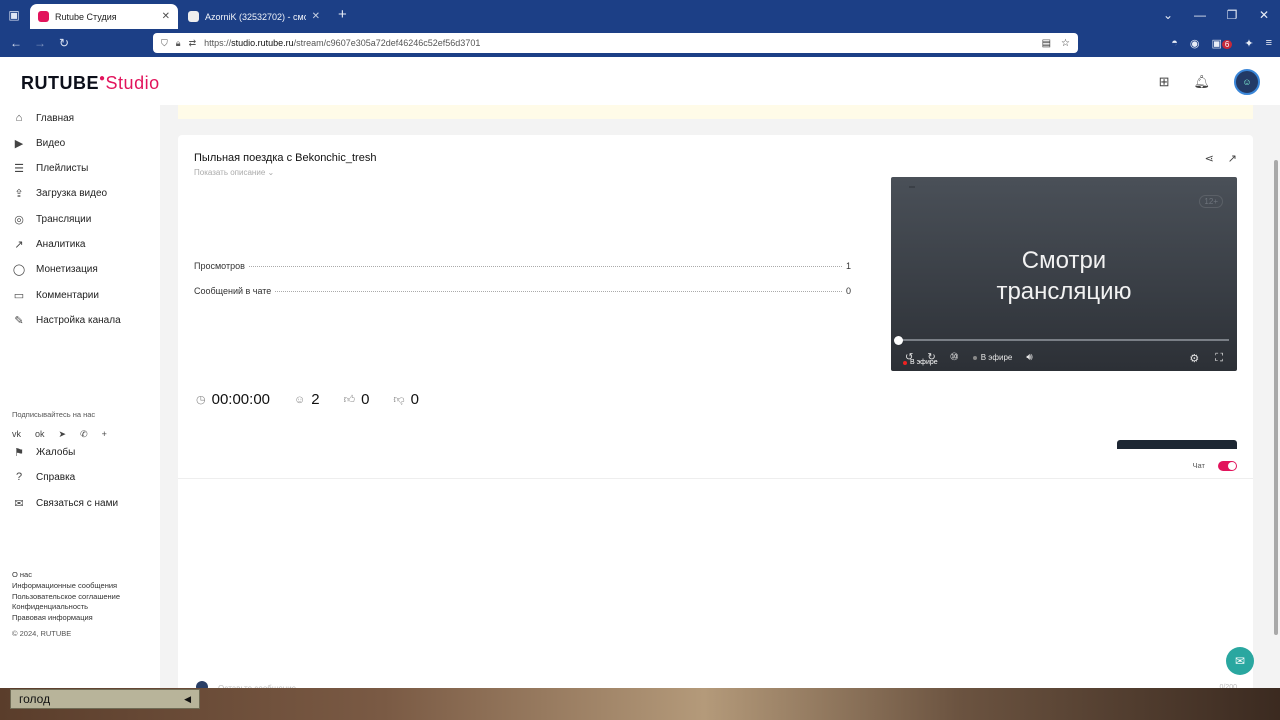 This screenshot has width=1280, height=720. What do you see at coordinates (1219, 358) in the screenshot?
I see `fullscreen-icon: ⛶` at bounding box center [1219, 358].